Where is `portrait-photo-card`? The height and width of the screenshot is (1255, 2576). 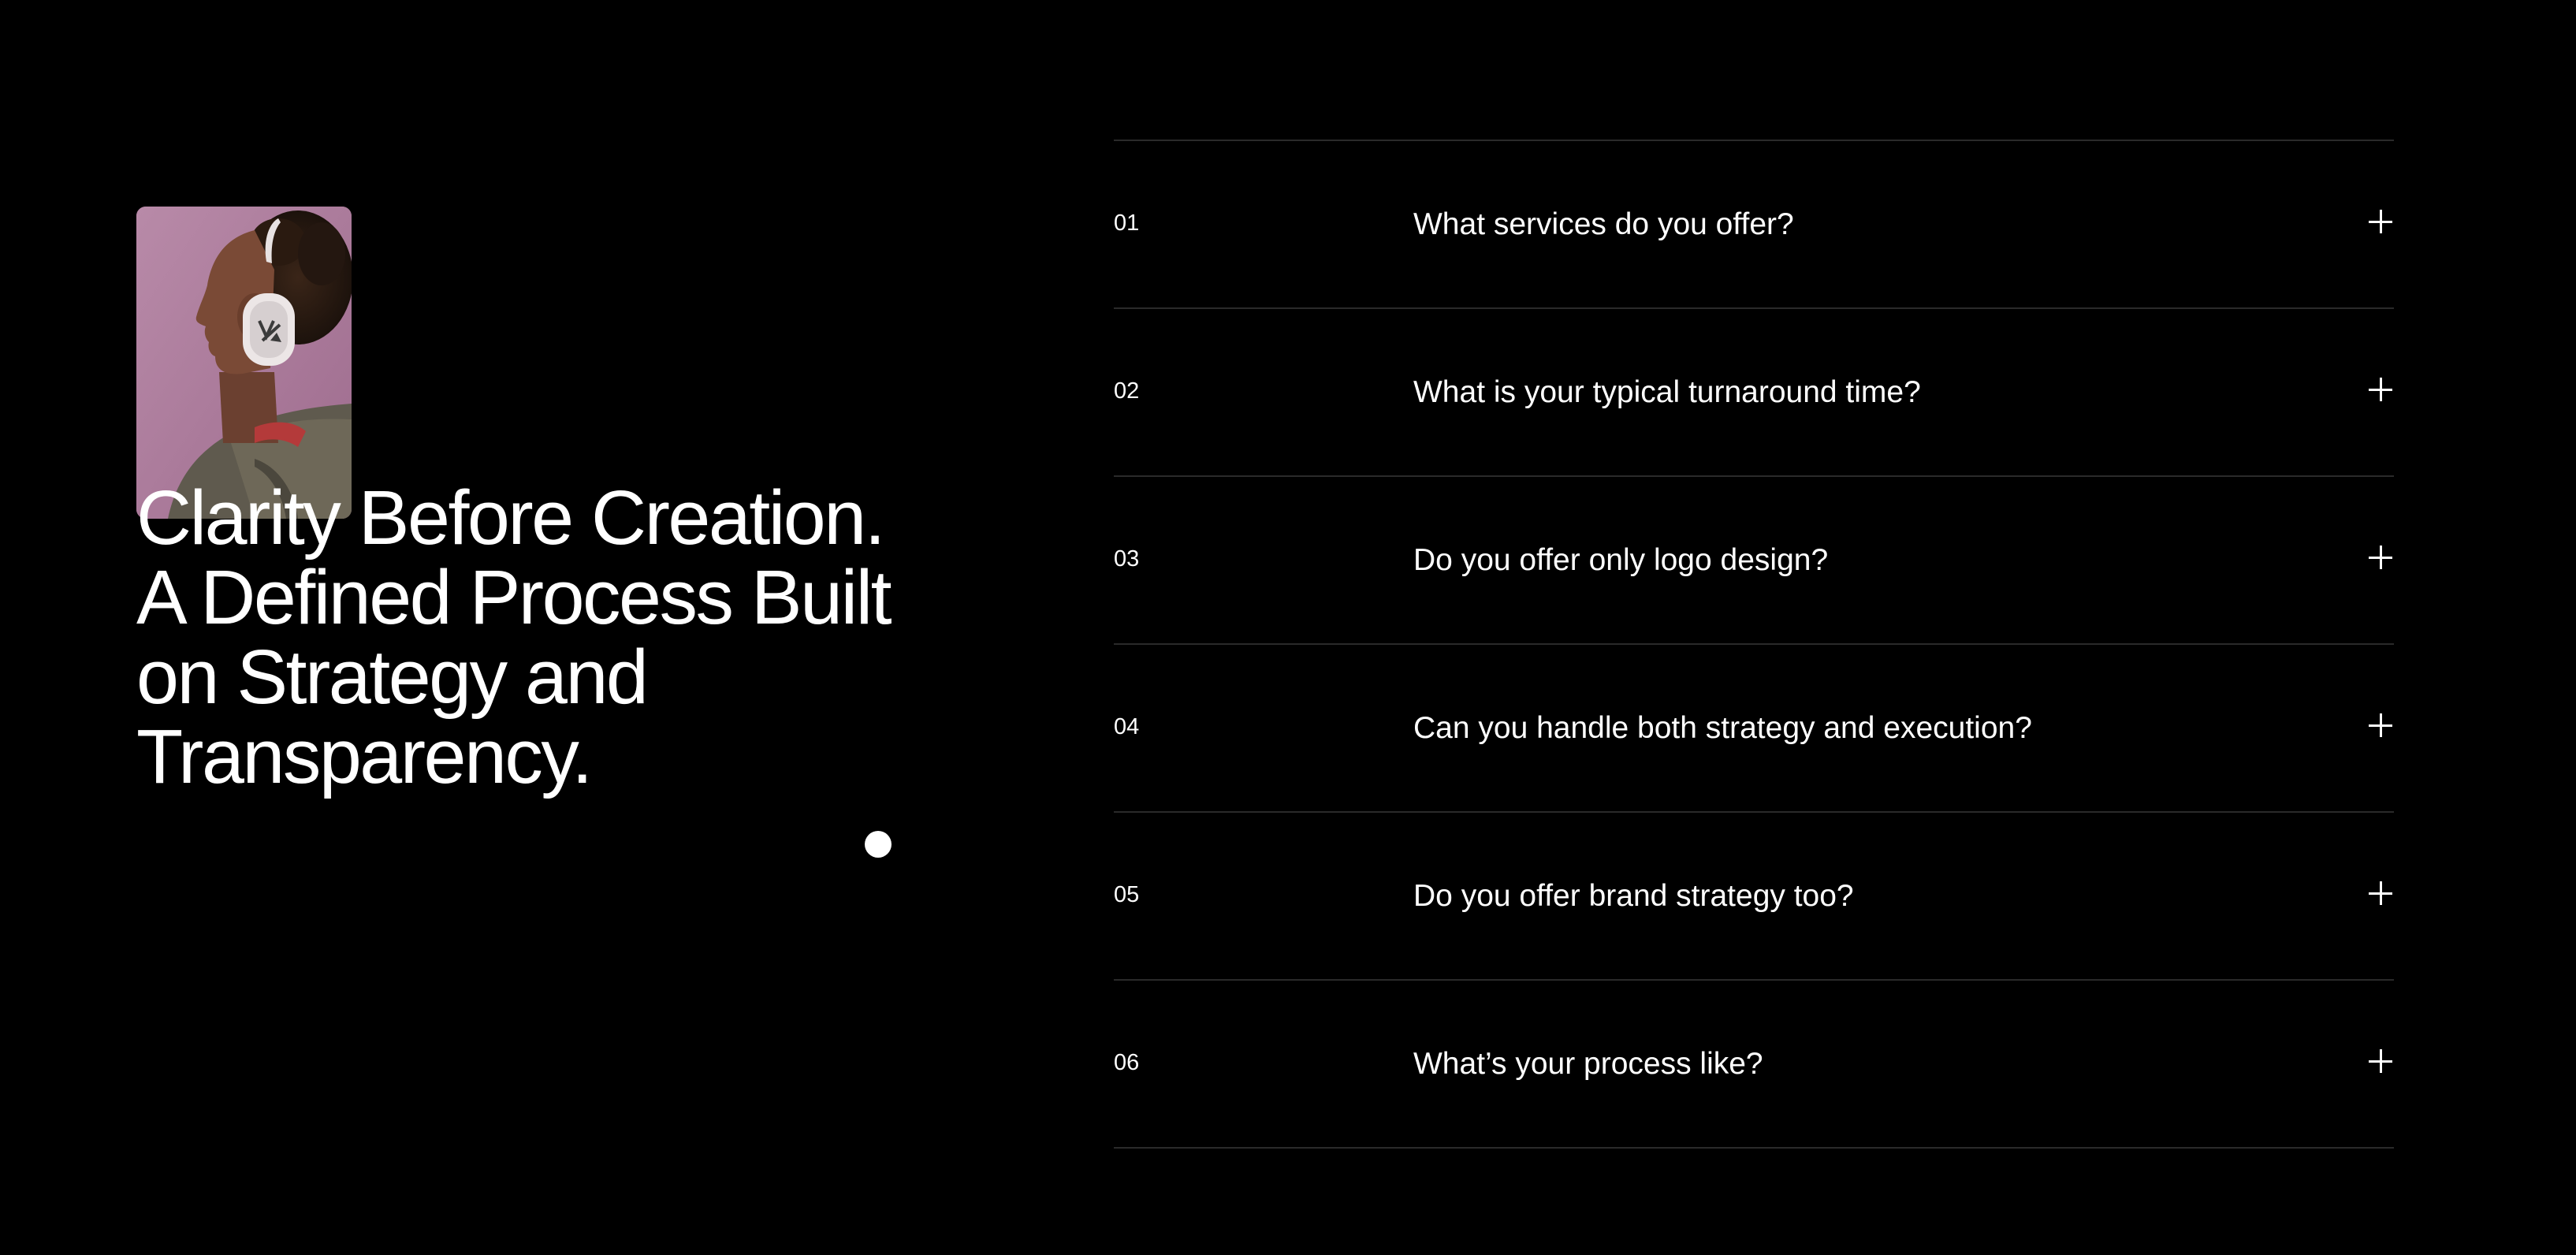
portrait-photo-card is located at coordinates (244, 363).